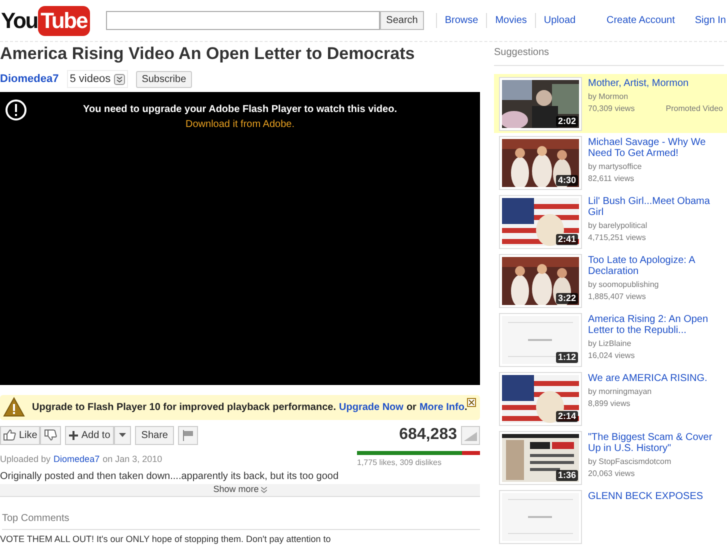 This screenshot has height=545, width=727. What do you see at coordinates (240, 490) in the screenshot?
I see `show-more-button: Show more` at bounding box center [240, 490].